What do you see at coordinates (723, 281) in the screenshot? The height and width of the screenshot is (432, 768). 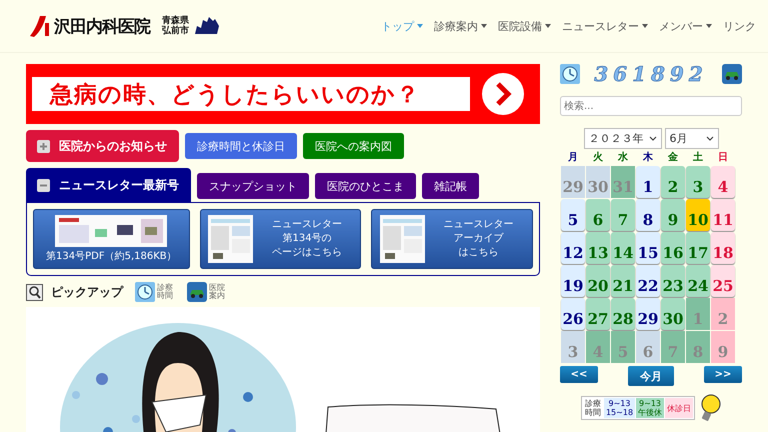 I see `calendar-day: 25` at bounding box center [723, 281].